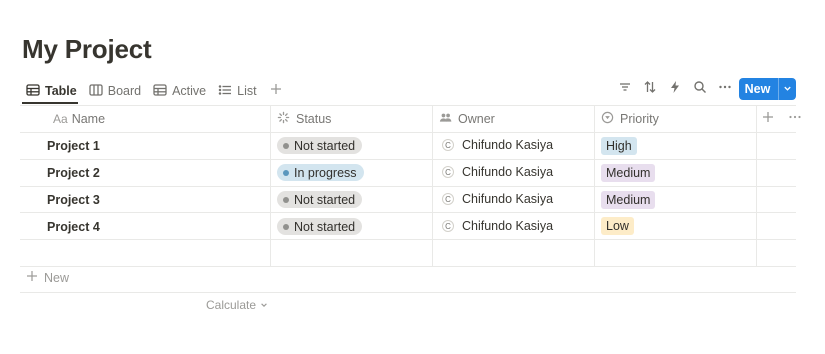 The width and height of the screenshot is (825, 354). I want to click on lightning-icon, so click(675, 89).